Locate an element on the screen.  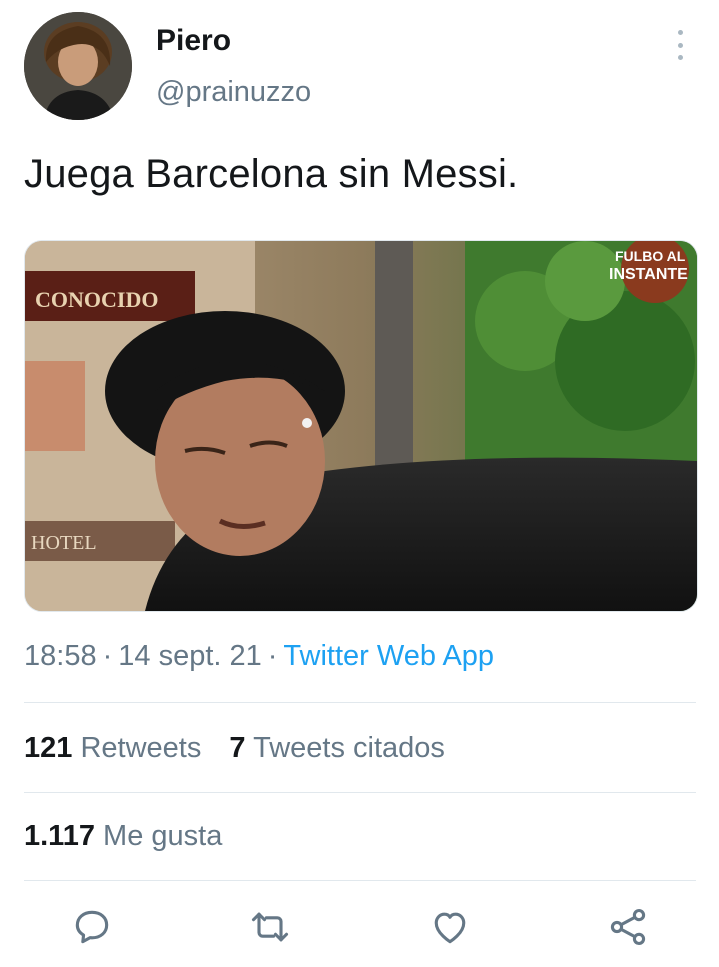
likes-label: Me gusta is located at coordinates (163, 836).